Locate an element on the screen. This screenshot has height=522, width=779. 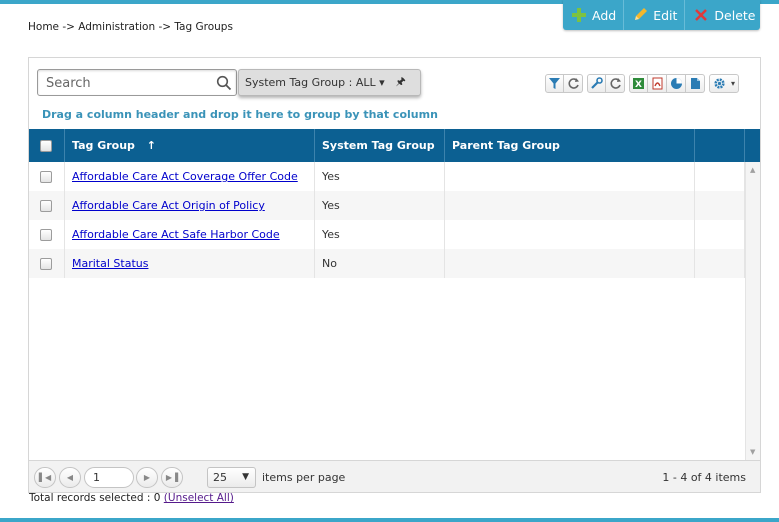
filter-icon is located at coordinates (554, 83).